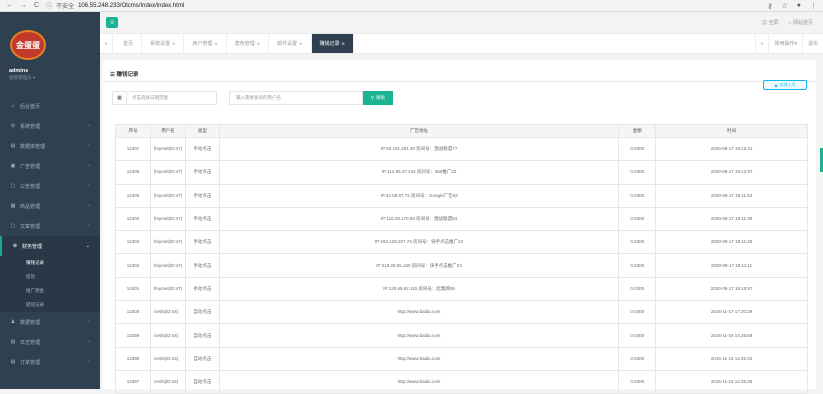  What do you see at coordinates (202, 131) in the screenshot?
I see `column-header: 类型` at bounding box center [202, 131].